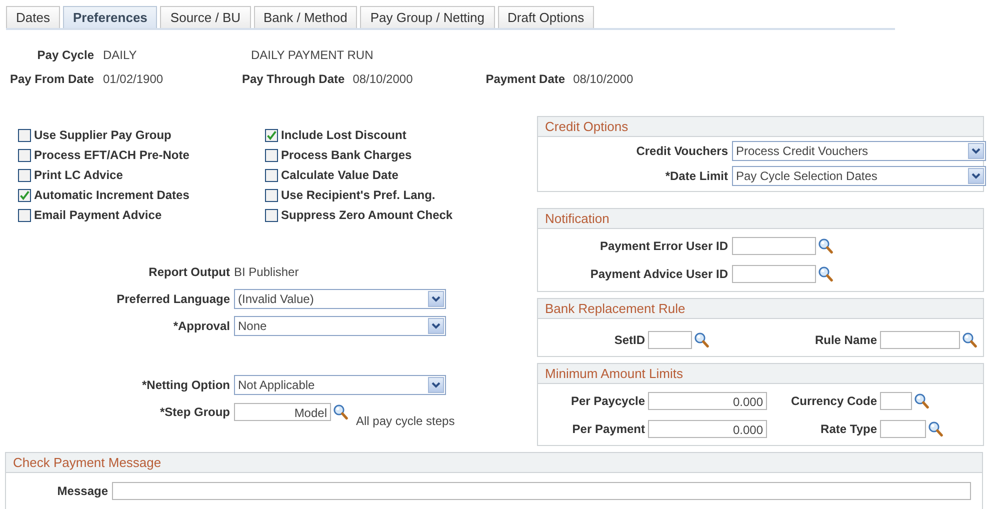 The width and height of the screenshot is (988, 509). I want to click on dropdown-field: (Invalid Value), so click(340, 299).